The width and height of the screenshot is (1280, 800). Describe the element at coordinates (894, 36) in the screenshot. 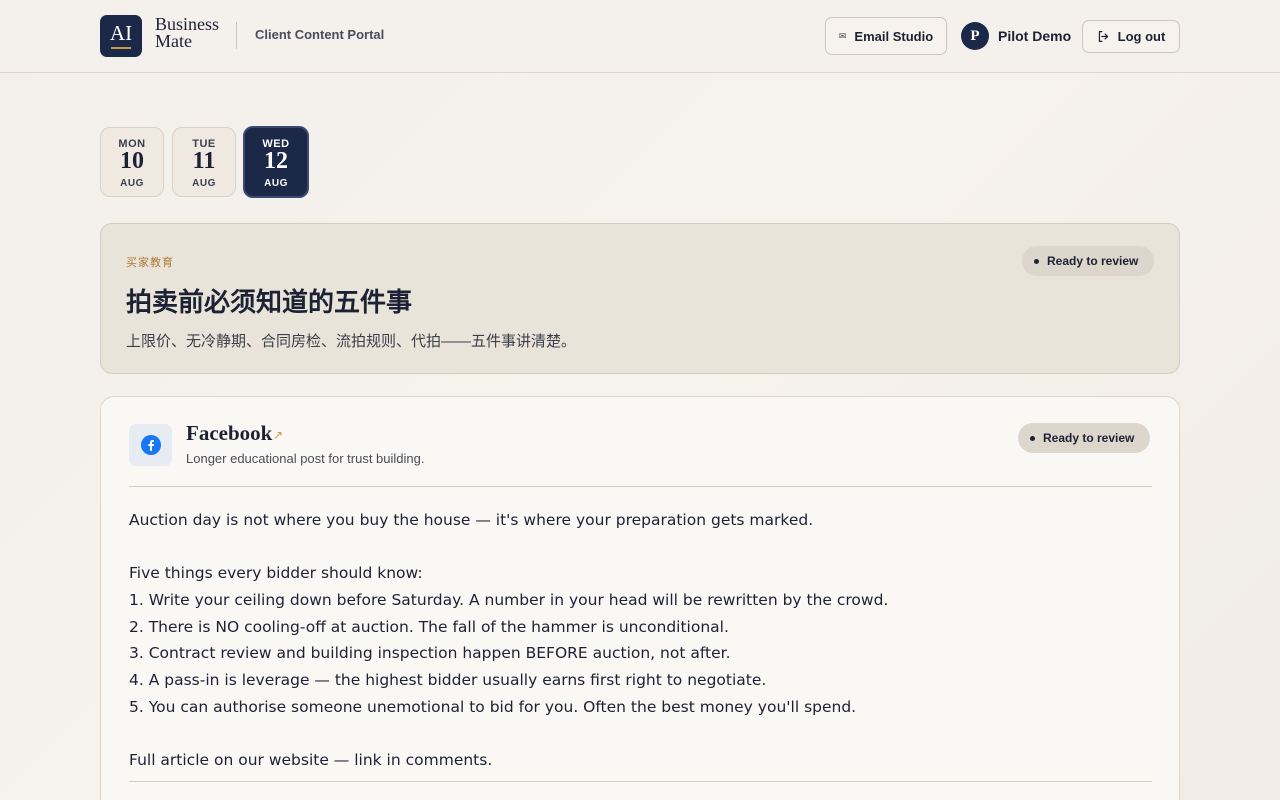

I see `email-studio-label: Email Studio` at that location.